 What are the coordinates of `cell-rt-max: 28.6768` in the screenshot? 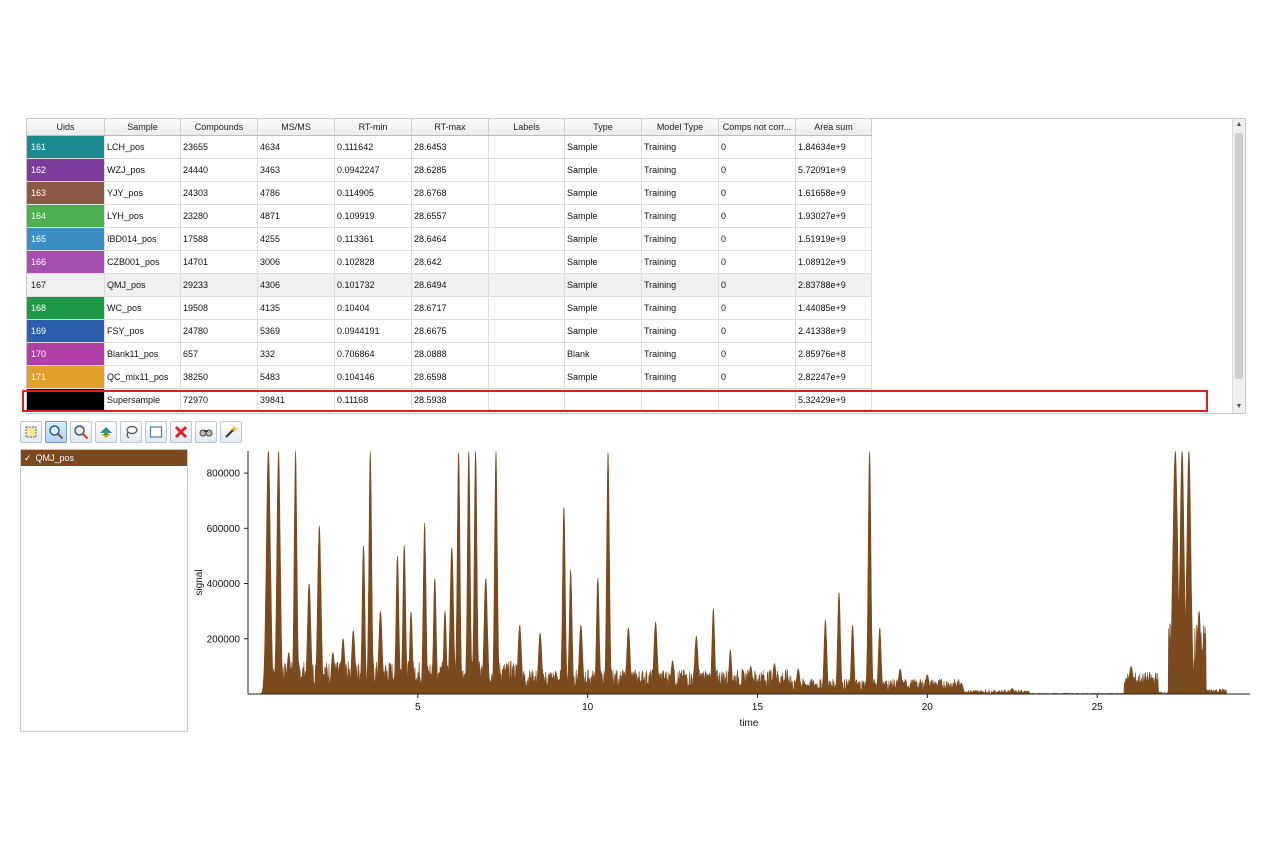 It's located at (450, 193).